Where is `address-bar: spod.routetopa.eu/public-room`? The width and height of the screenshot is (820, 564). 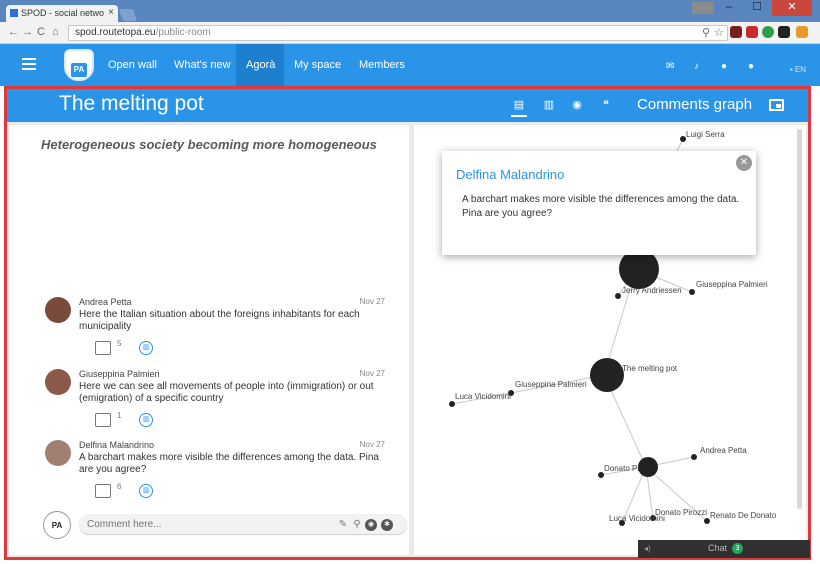 address-bar: spod.routetopa.eu/public-room is located at coordinates (398, 33).